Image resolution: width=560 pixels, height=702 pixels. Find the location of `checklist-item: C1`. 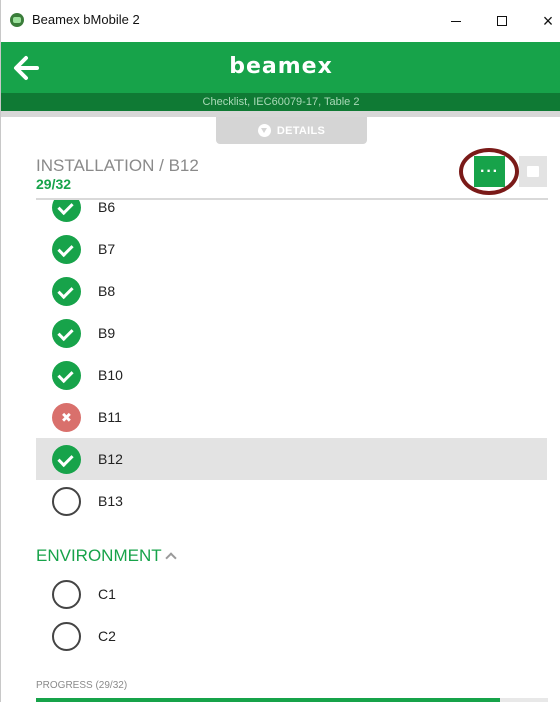

checklist-item: C1 is located at coordinates (291, 594).